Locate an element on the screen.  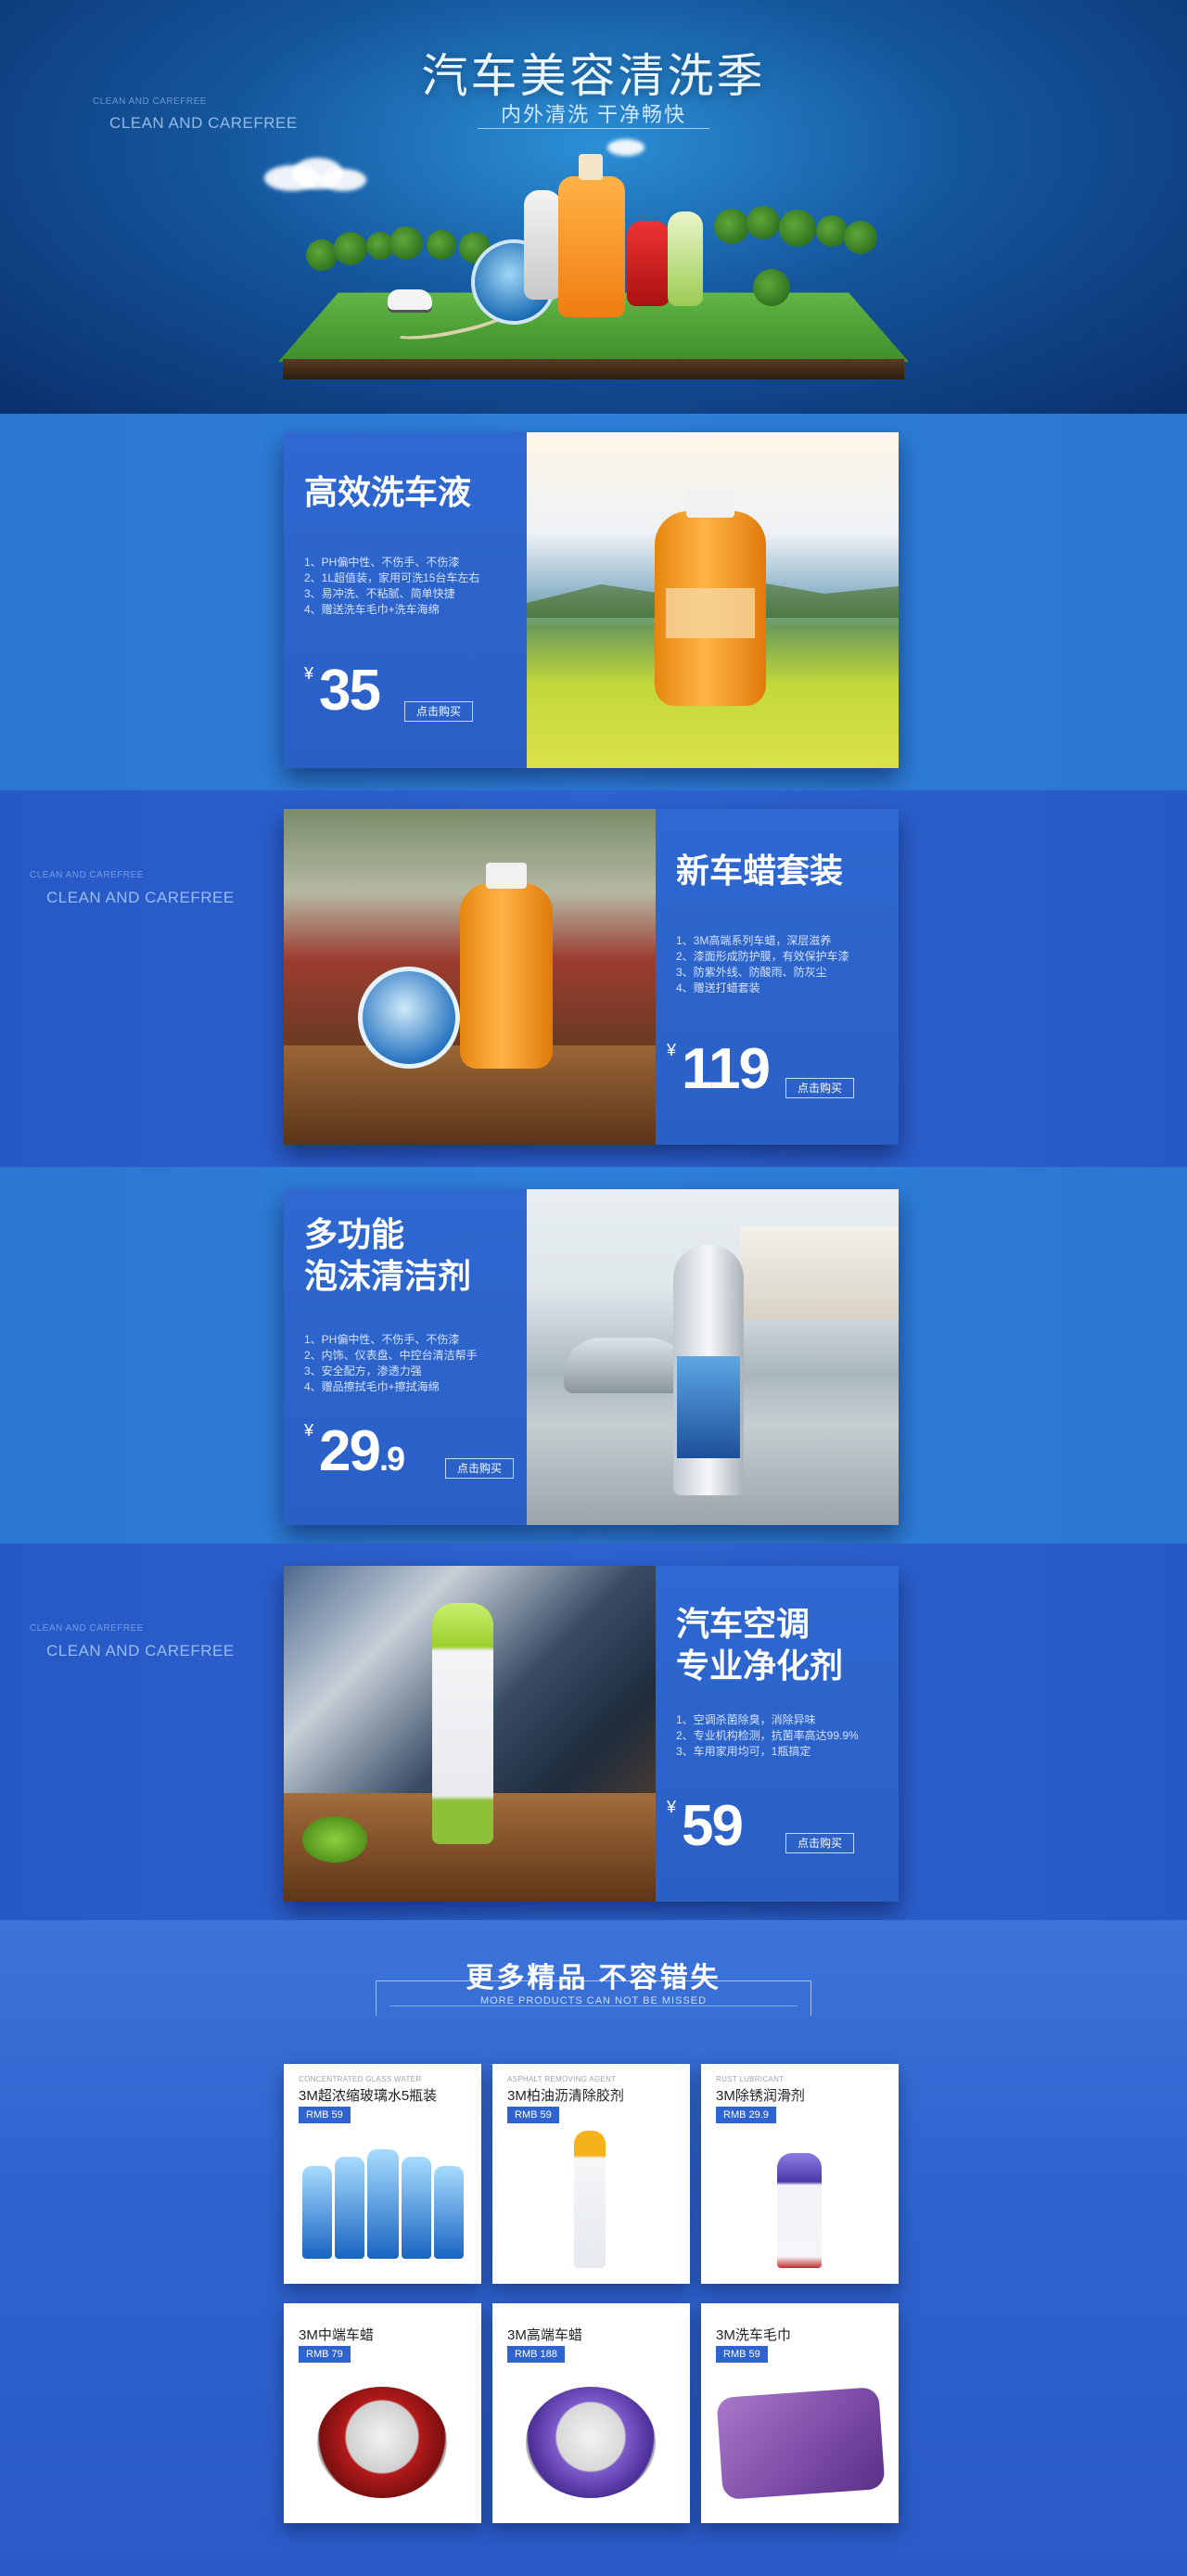
product-tile: 3M高端车蜡 RMB 188 is located at coordinates (591, 2413).